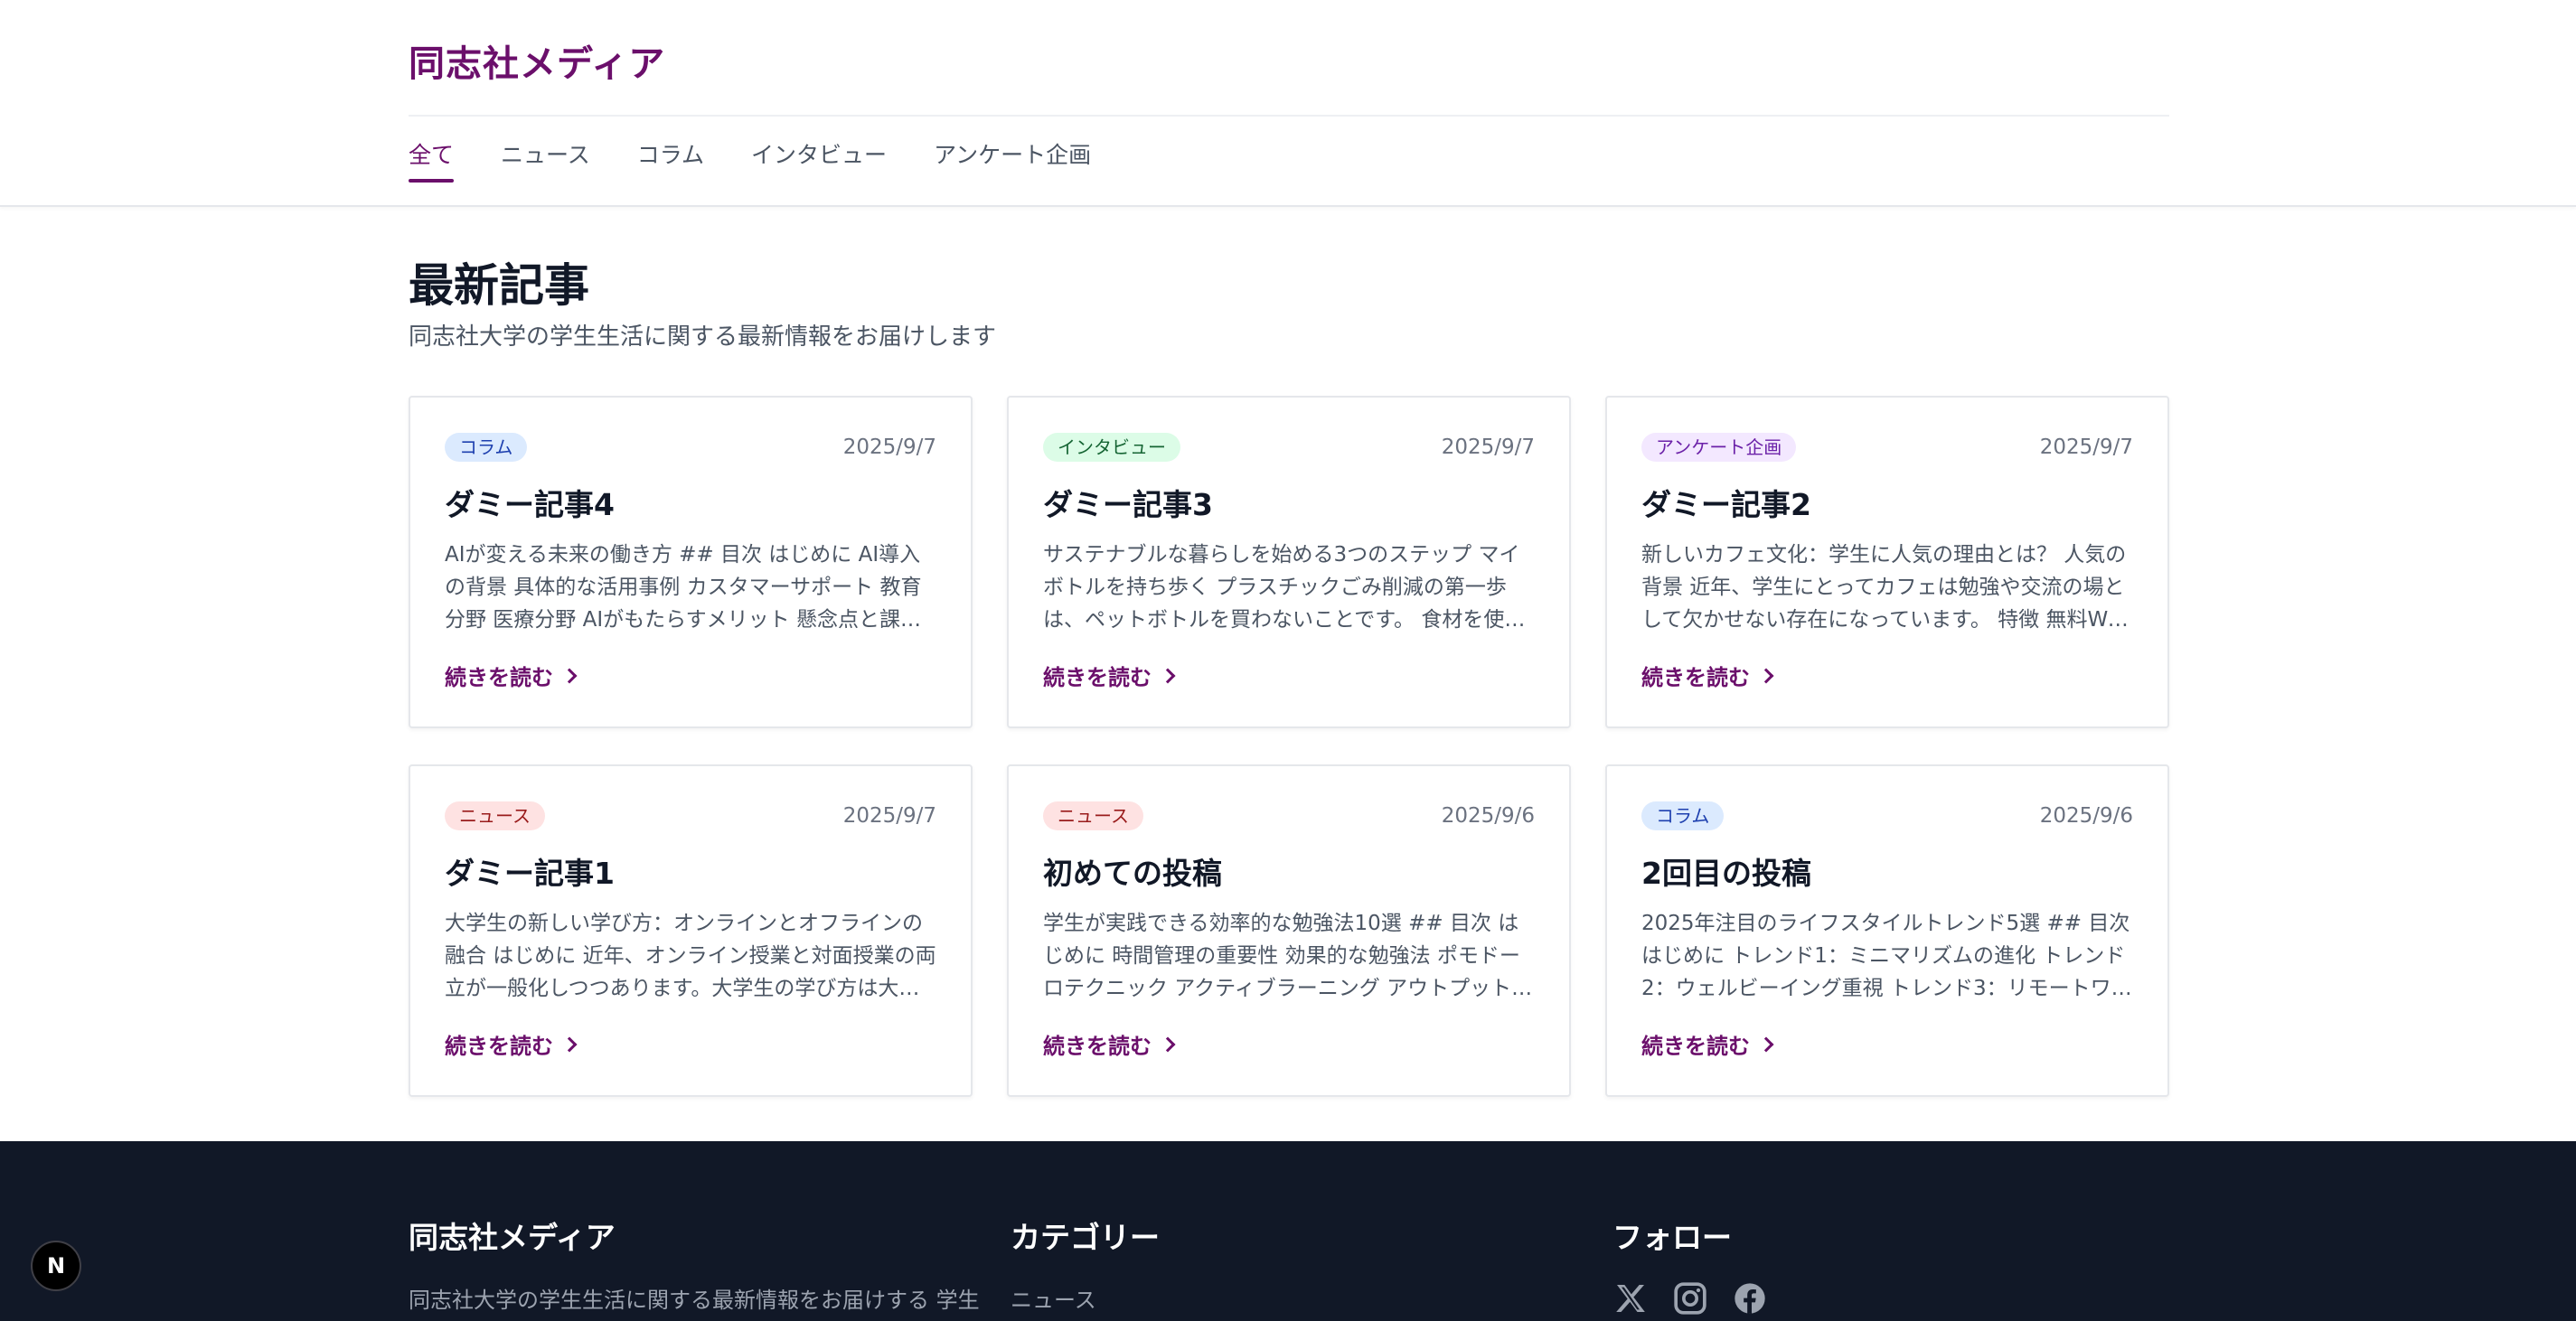  I want to click on article-title: 2回目の投稿, so click(1887, 871).